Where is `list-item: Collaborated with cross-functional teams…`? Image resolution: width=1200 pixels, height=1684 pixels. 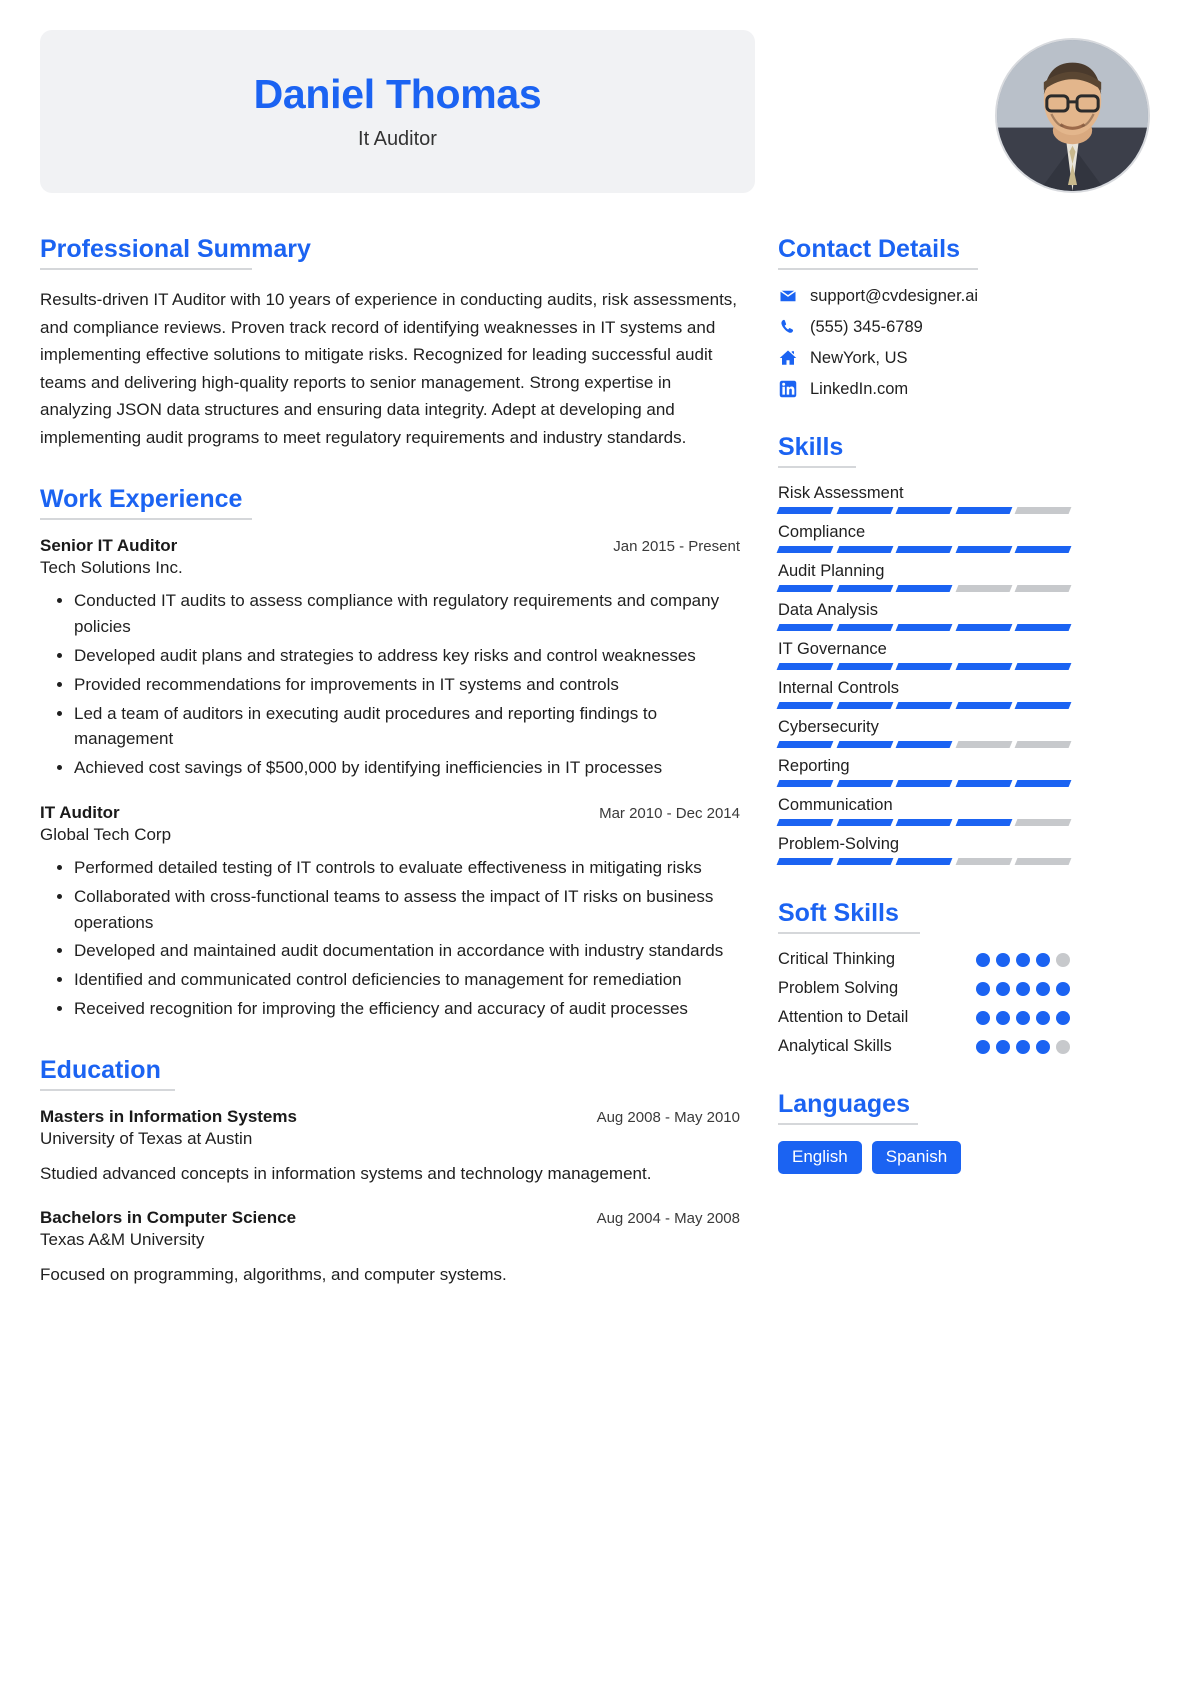 list-item: Collaborated with cross-functional teams… is located at coordinates (407, 910).